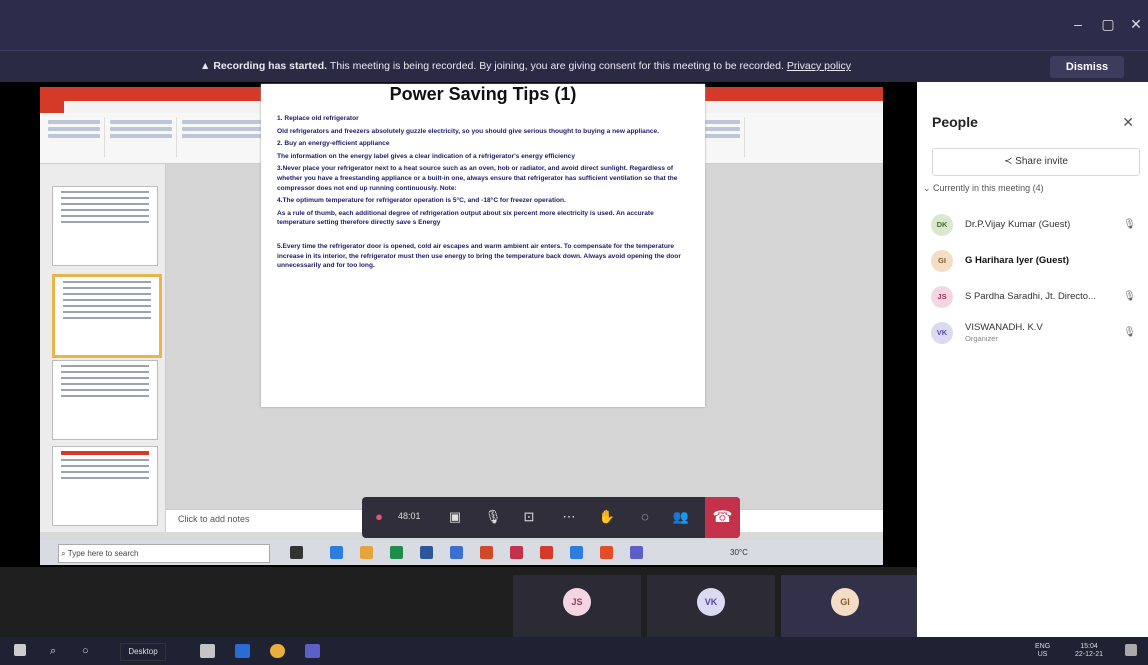 The image size is (1148, 665). I want to click on share-icon: ≺, so click(1010, 161).